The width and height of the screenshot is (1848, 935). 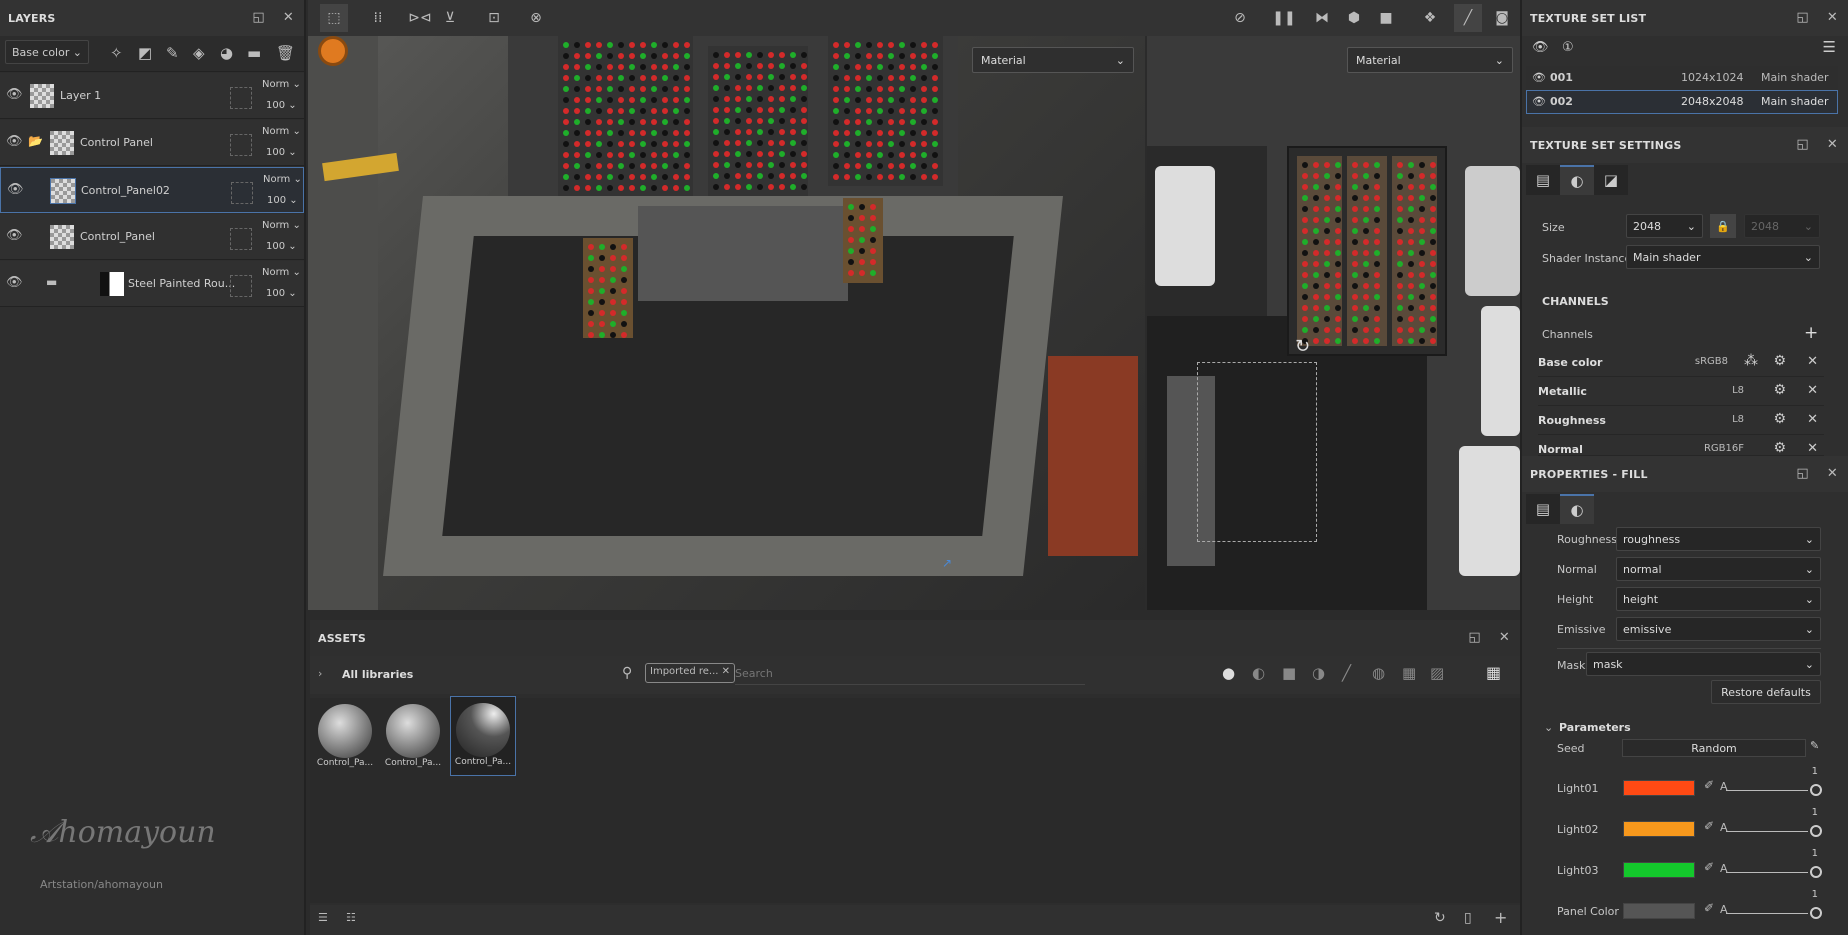 What do you see at coordinates (47, 52) in the screenshot?
I see `channel-select: Base color ⌄` at bounding box center [47, 52].